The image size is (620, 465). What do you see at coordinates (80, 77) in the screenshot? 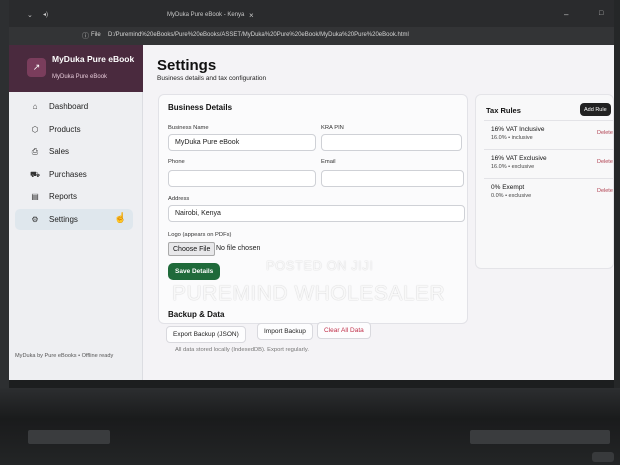
I see `brand-subtitle: MyDuka Pure eBook` at bounding box center [80, 77].